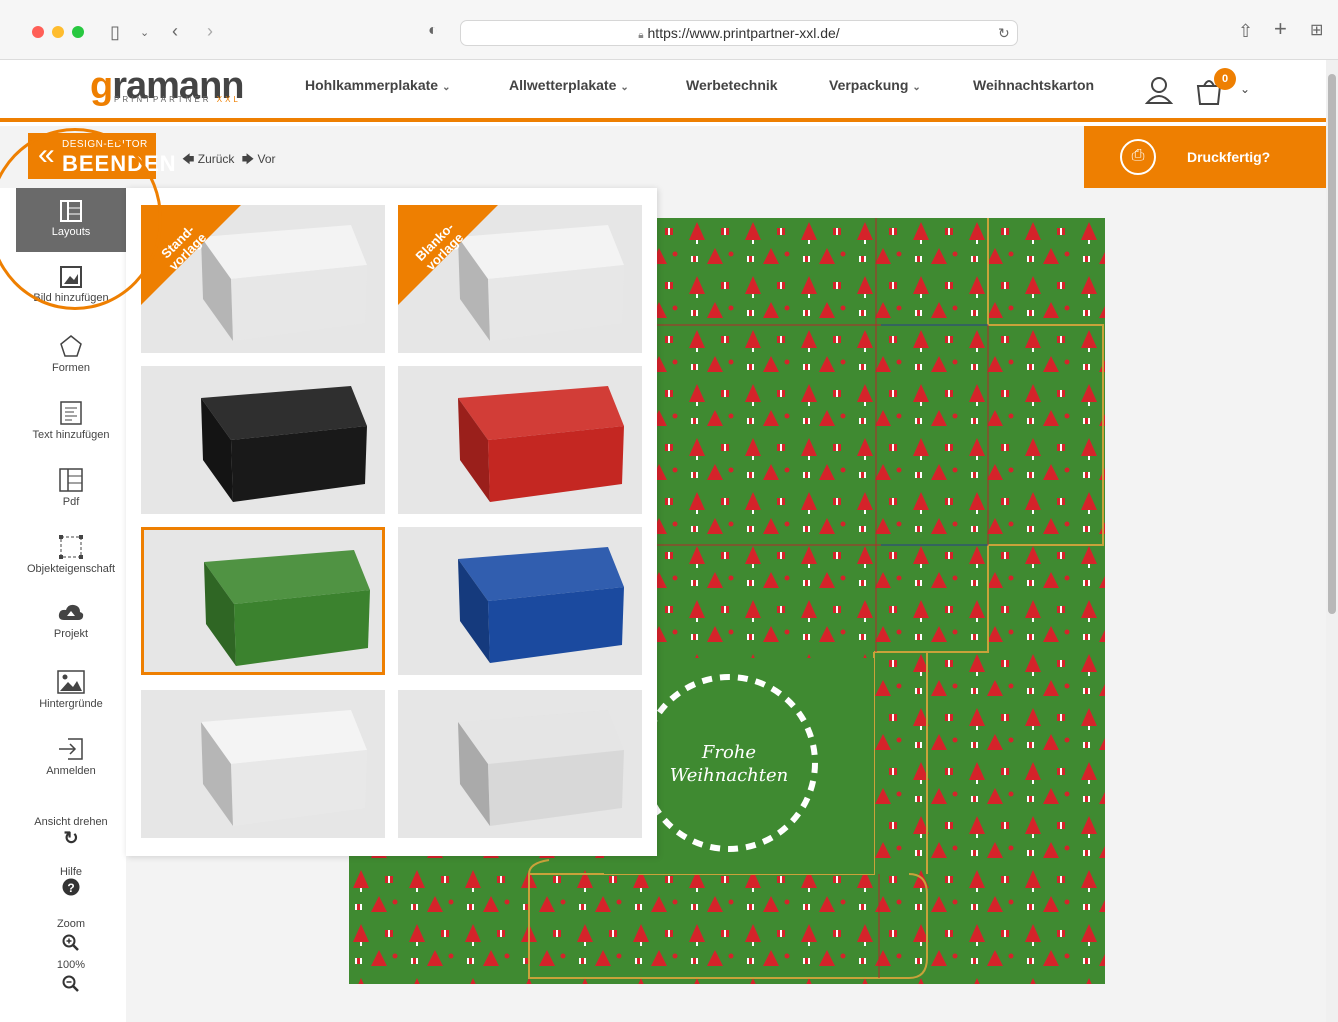 The image size is (1338, 1022). Describe the element at coordinates (163, 99) in the screenshot. I see `logo-sub: PRINTPARTNER` at that location.